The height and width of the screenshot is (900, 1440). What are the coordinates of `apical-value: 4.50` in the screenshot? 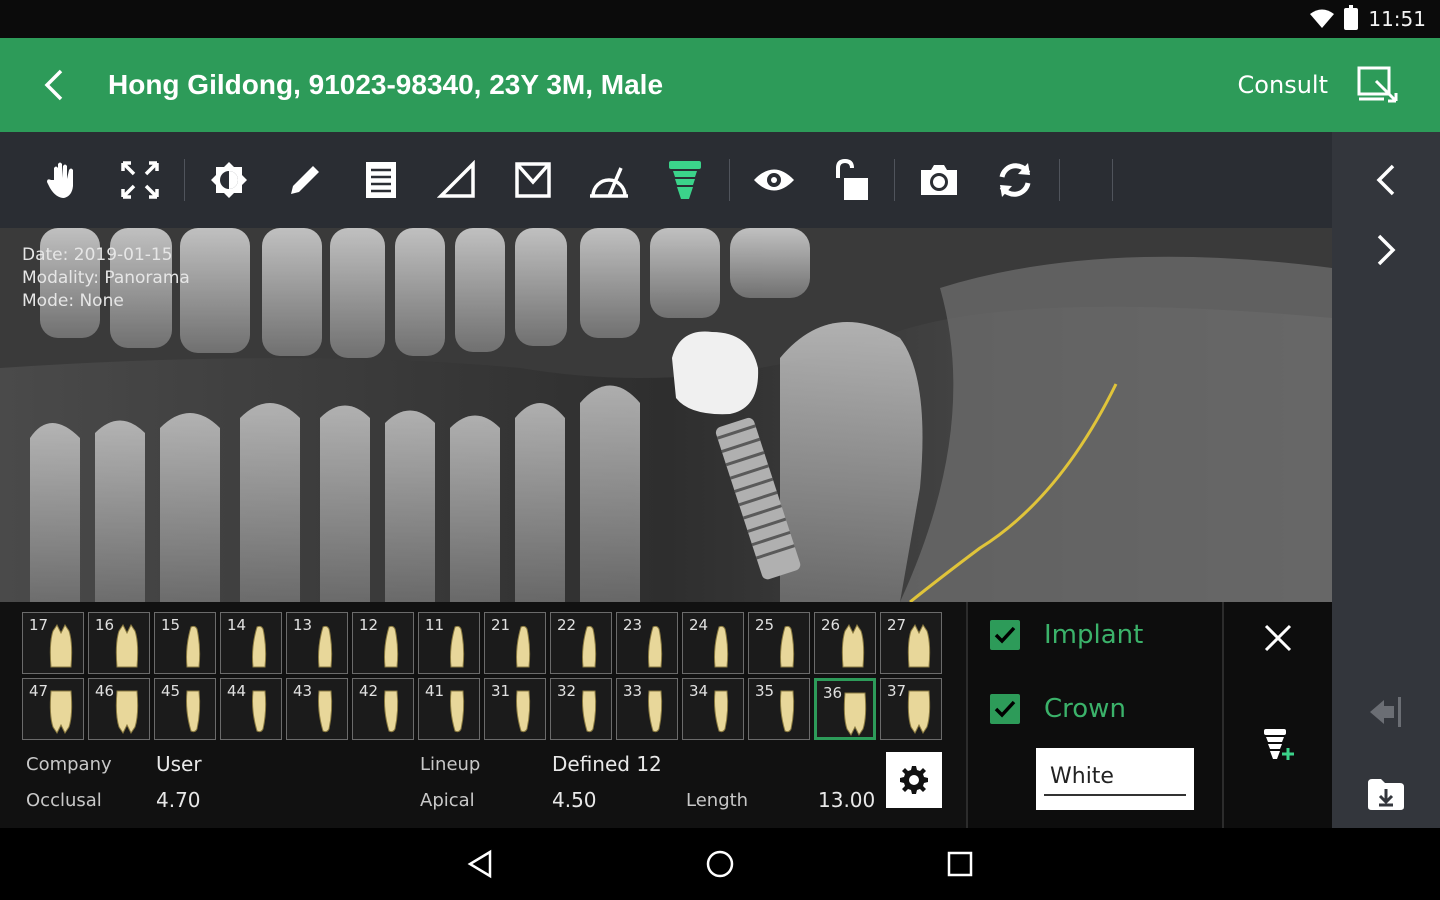 It's located at (574, 800).